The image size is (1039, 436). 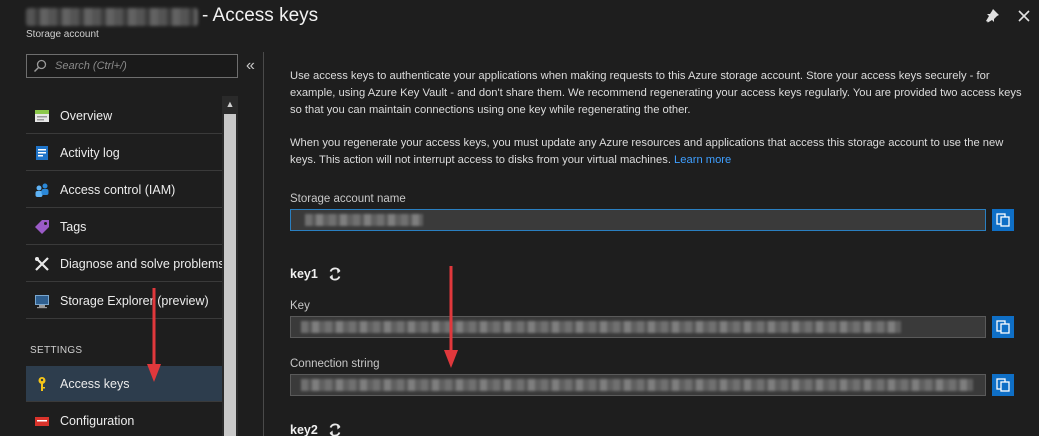 I want to click on learn-more-link: Learn more, so click(x=702, y=160).